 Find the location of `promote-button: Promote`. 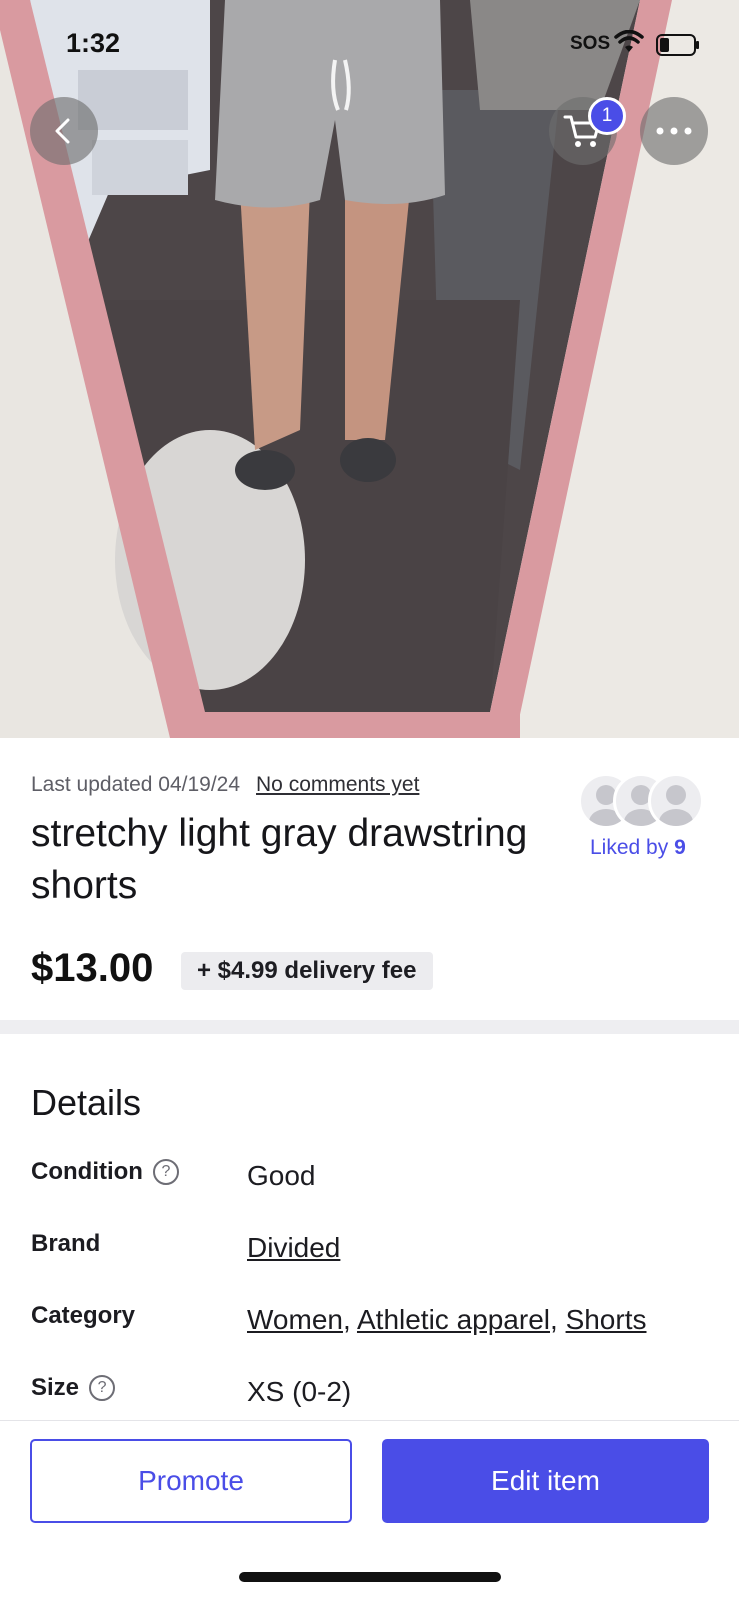

promote-button: Promote is located at coordinates (191, 1481).